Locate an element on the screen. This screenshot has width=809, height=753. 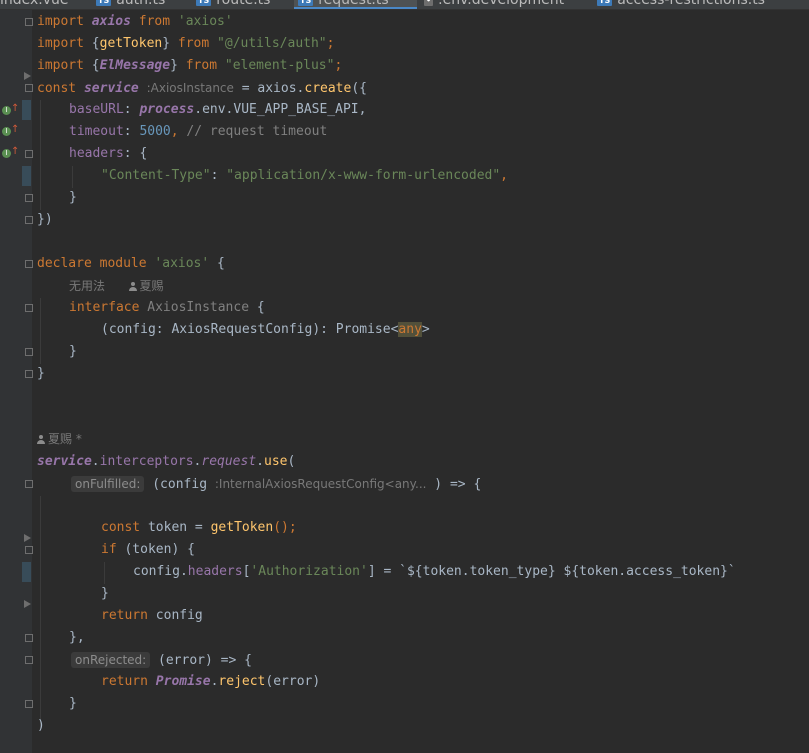
code-line: service.interceptors.request.use( is located at coordinates (166, 462).